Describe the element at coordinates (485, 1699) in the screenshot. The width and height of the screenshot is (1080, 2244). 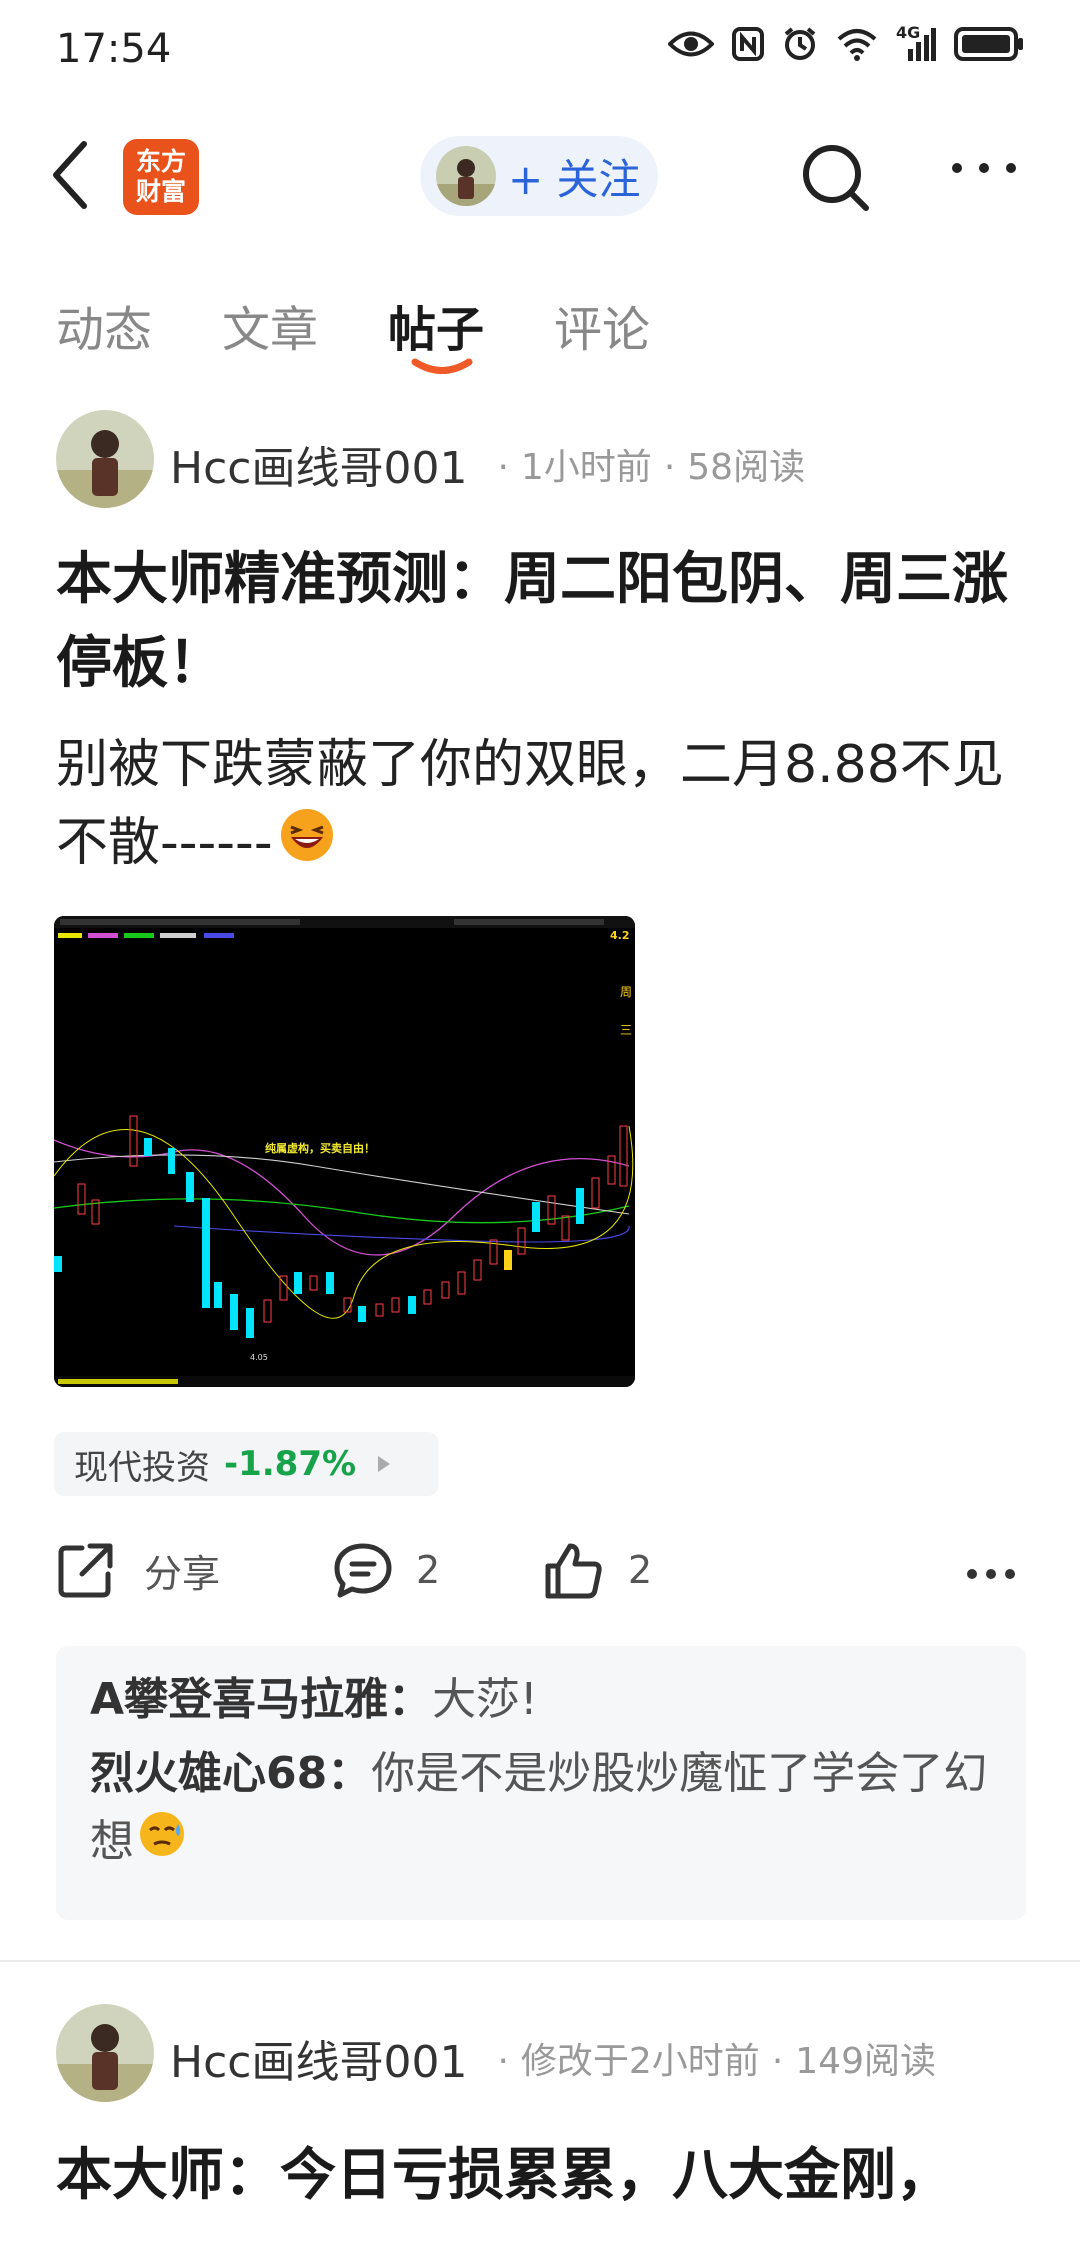
I see `comment-text: 大莎!` at that location.